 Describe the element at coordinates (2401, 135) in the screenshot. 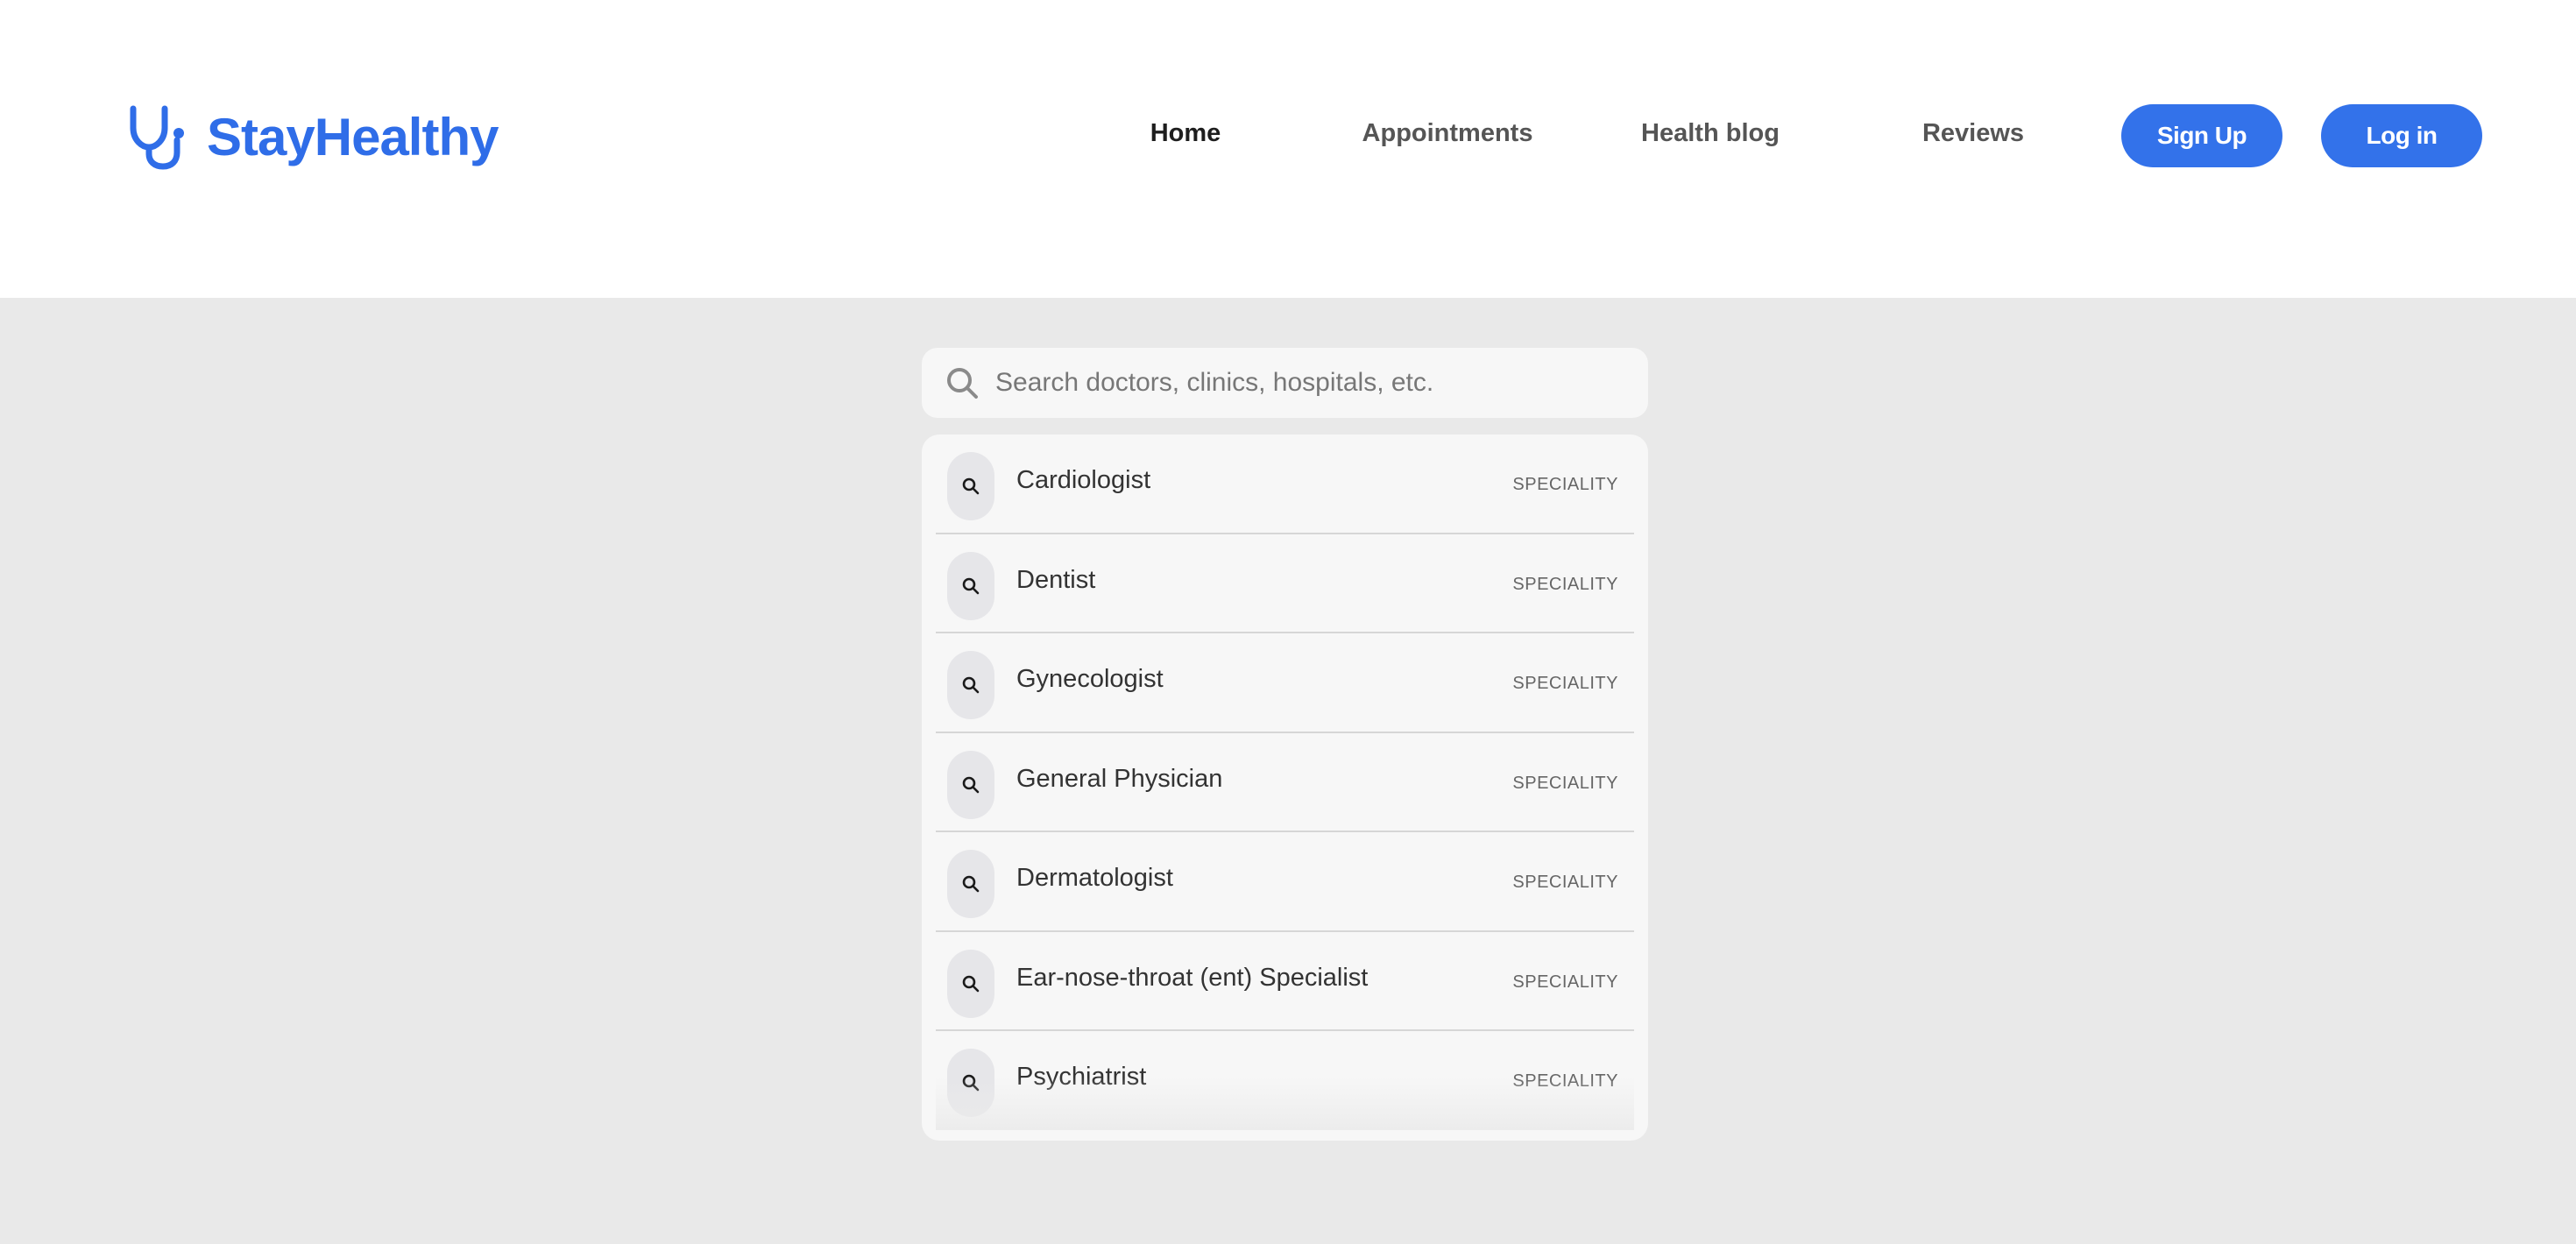

I see `log-in-button: Log in` at that location.